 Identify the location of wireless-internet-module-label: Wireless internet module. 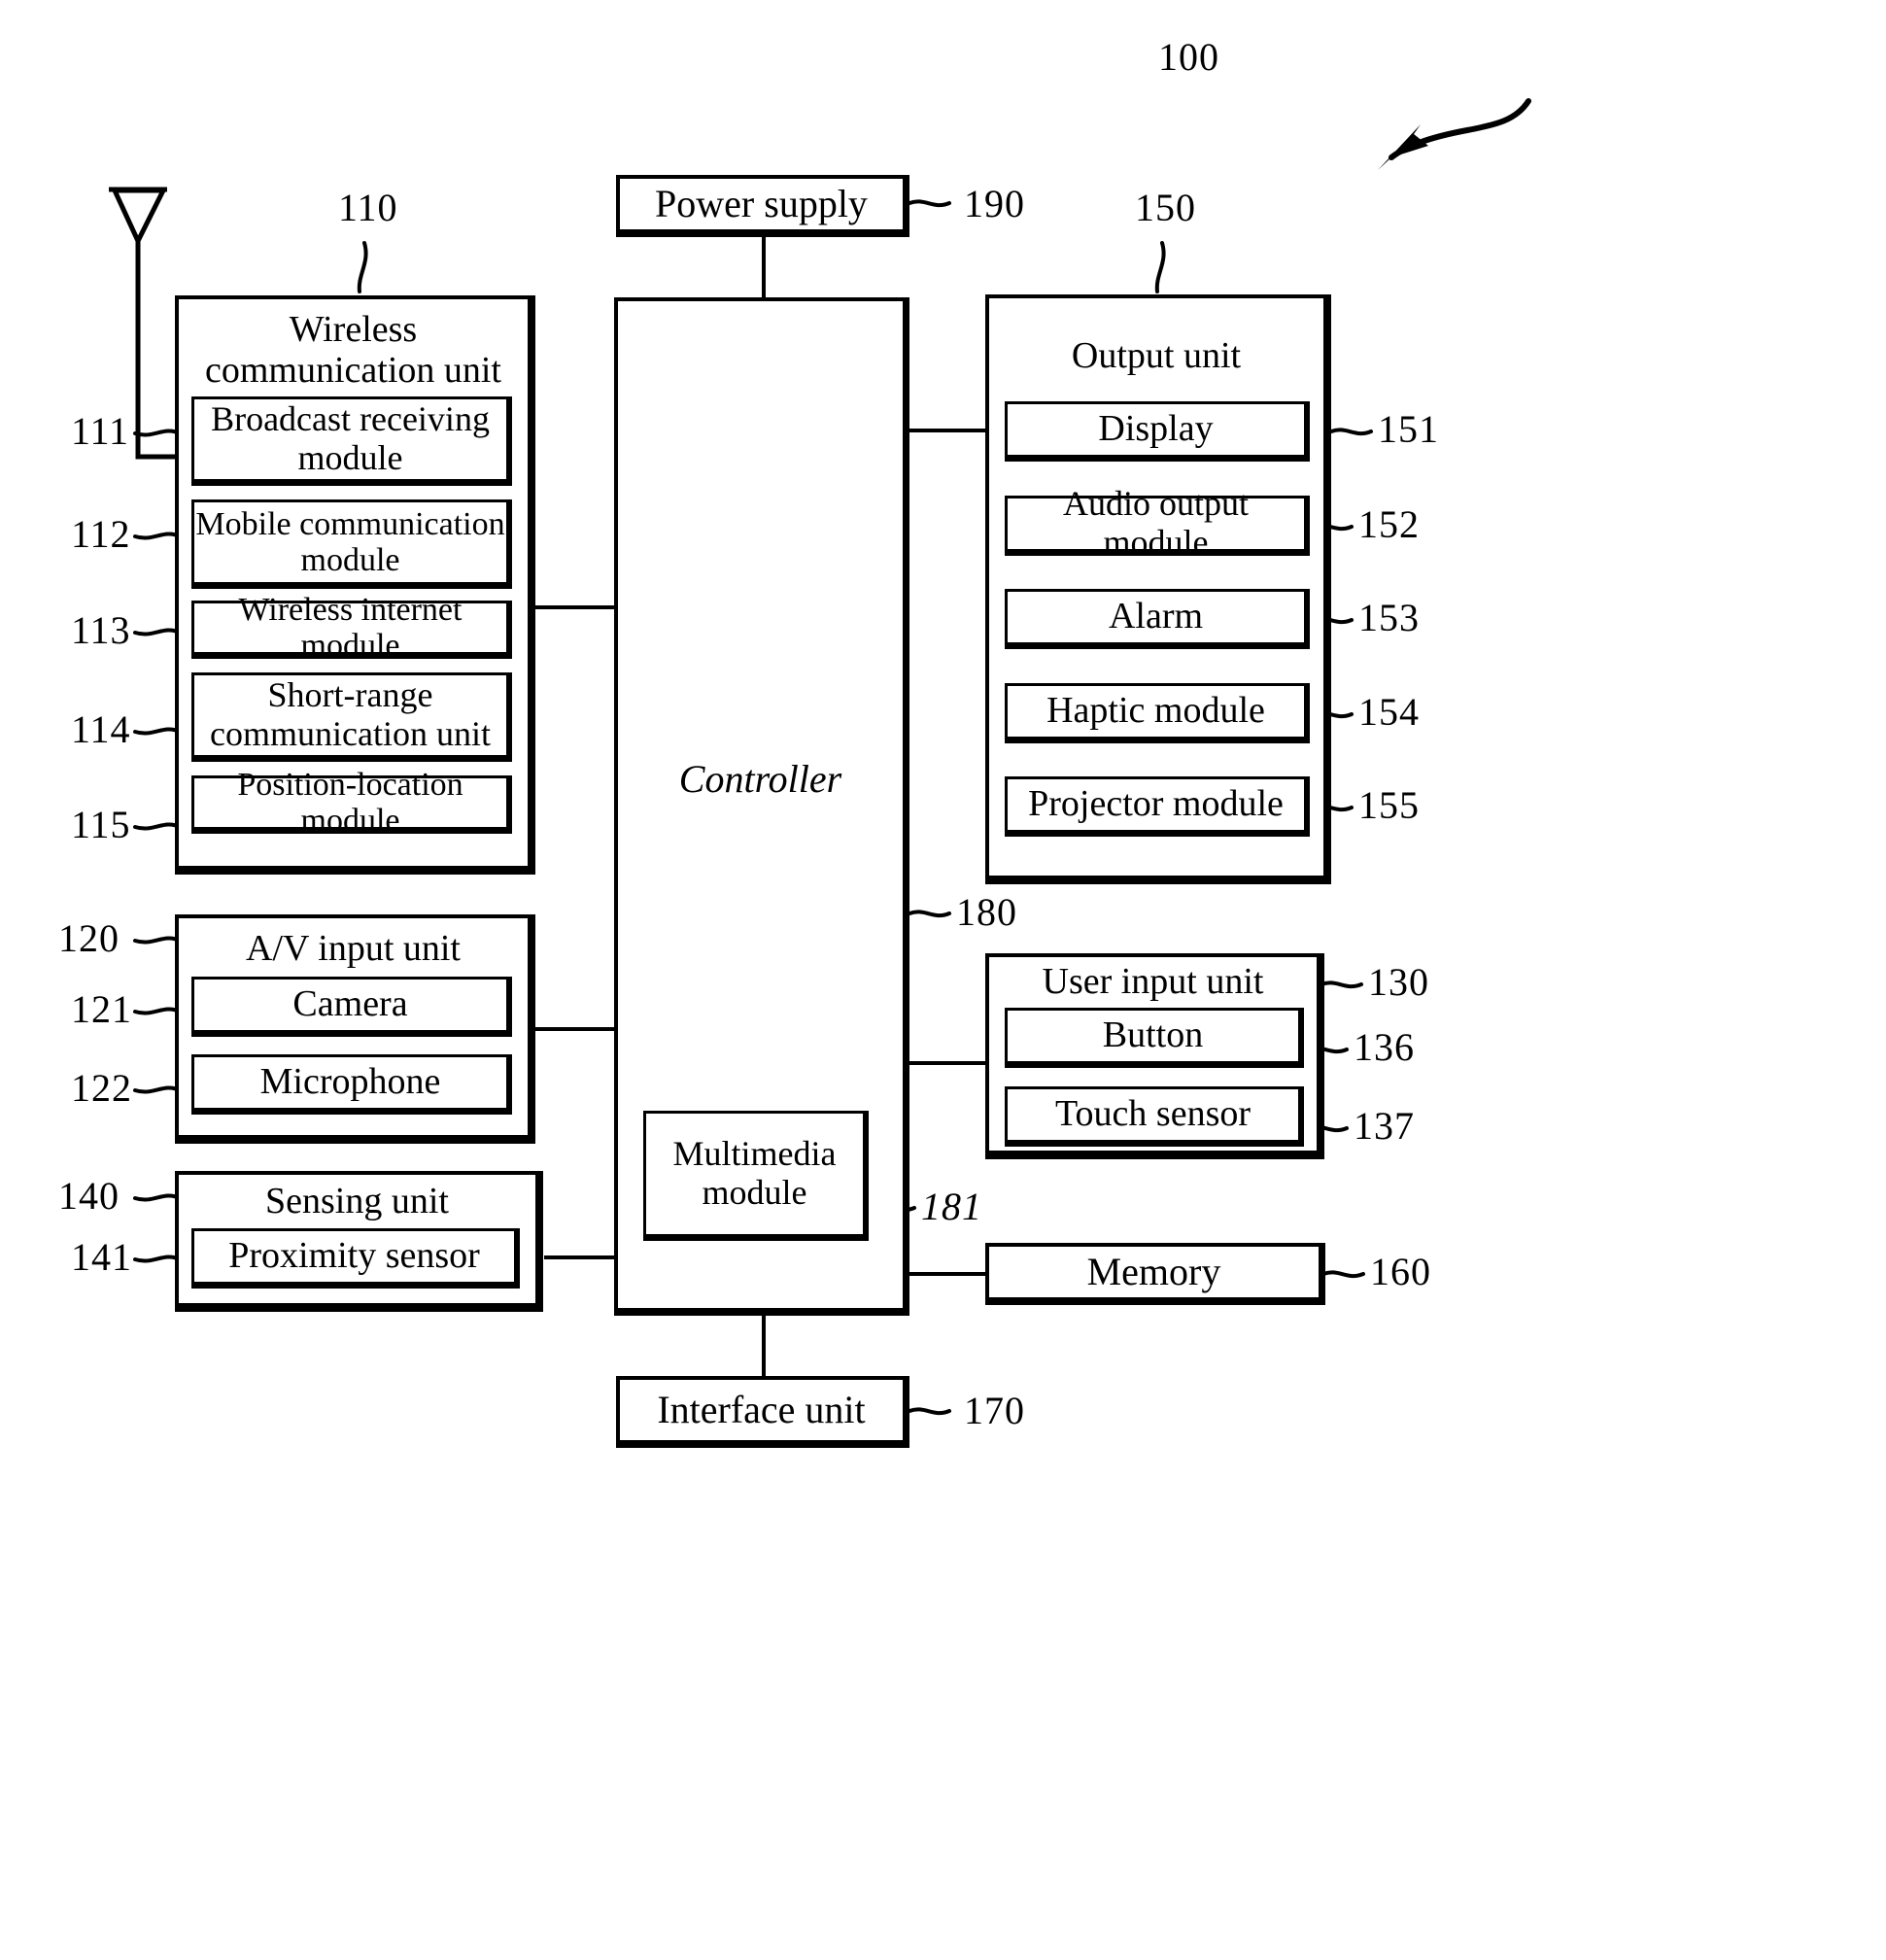
(350, 627).